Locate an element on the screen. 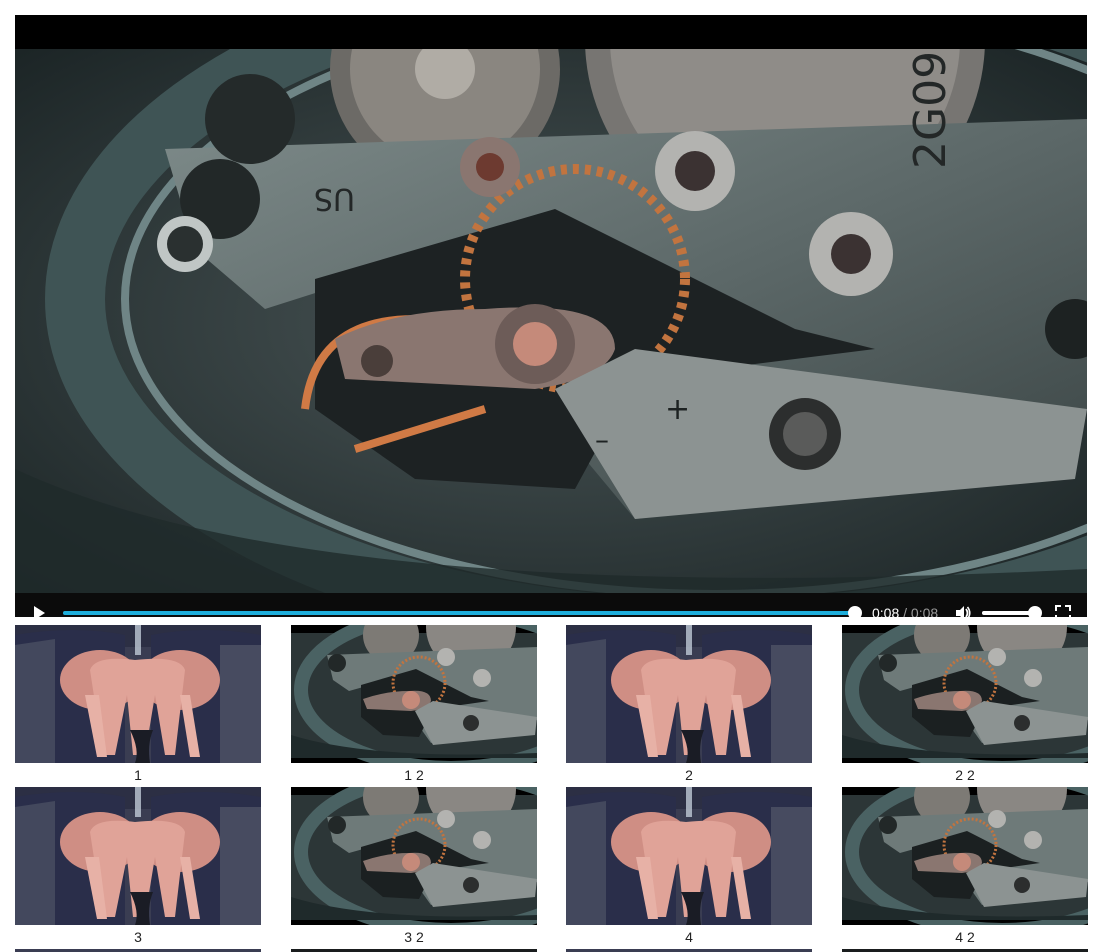  playlist-item-caption: 1 is located at coordinates (138, 775).